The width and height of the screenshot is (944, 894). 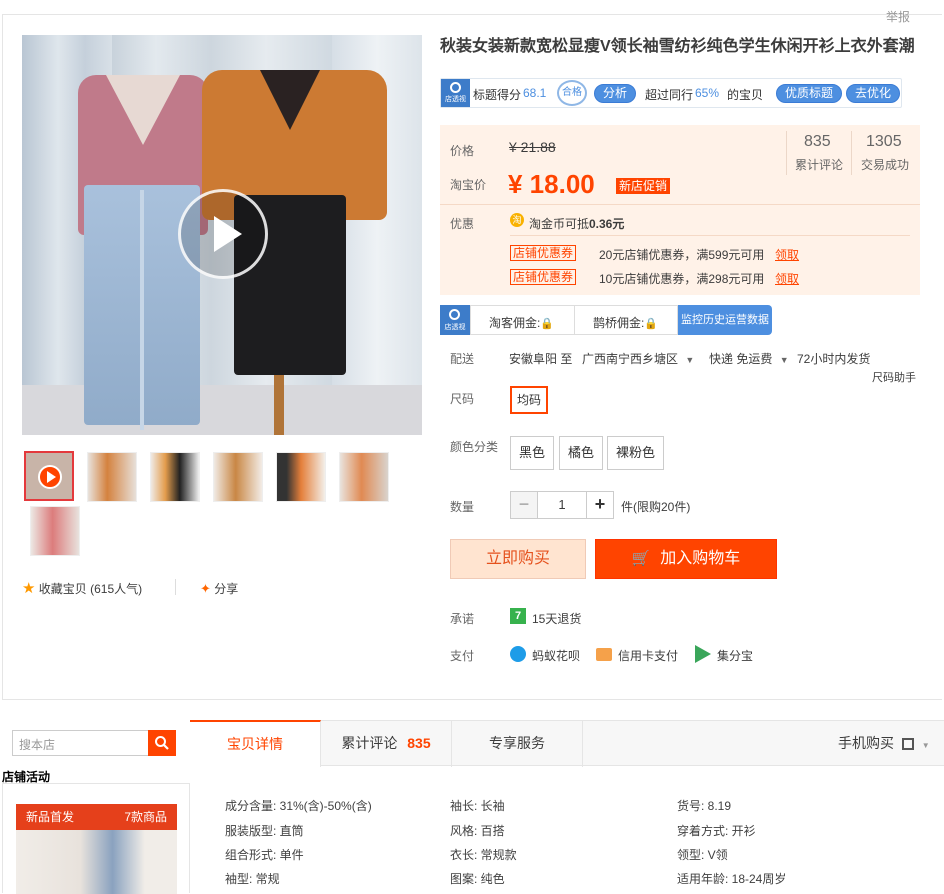 What do you see at coordinates (175, 587) in the screenshot?
I see `divider` at bounding box center [175, 587].